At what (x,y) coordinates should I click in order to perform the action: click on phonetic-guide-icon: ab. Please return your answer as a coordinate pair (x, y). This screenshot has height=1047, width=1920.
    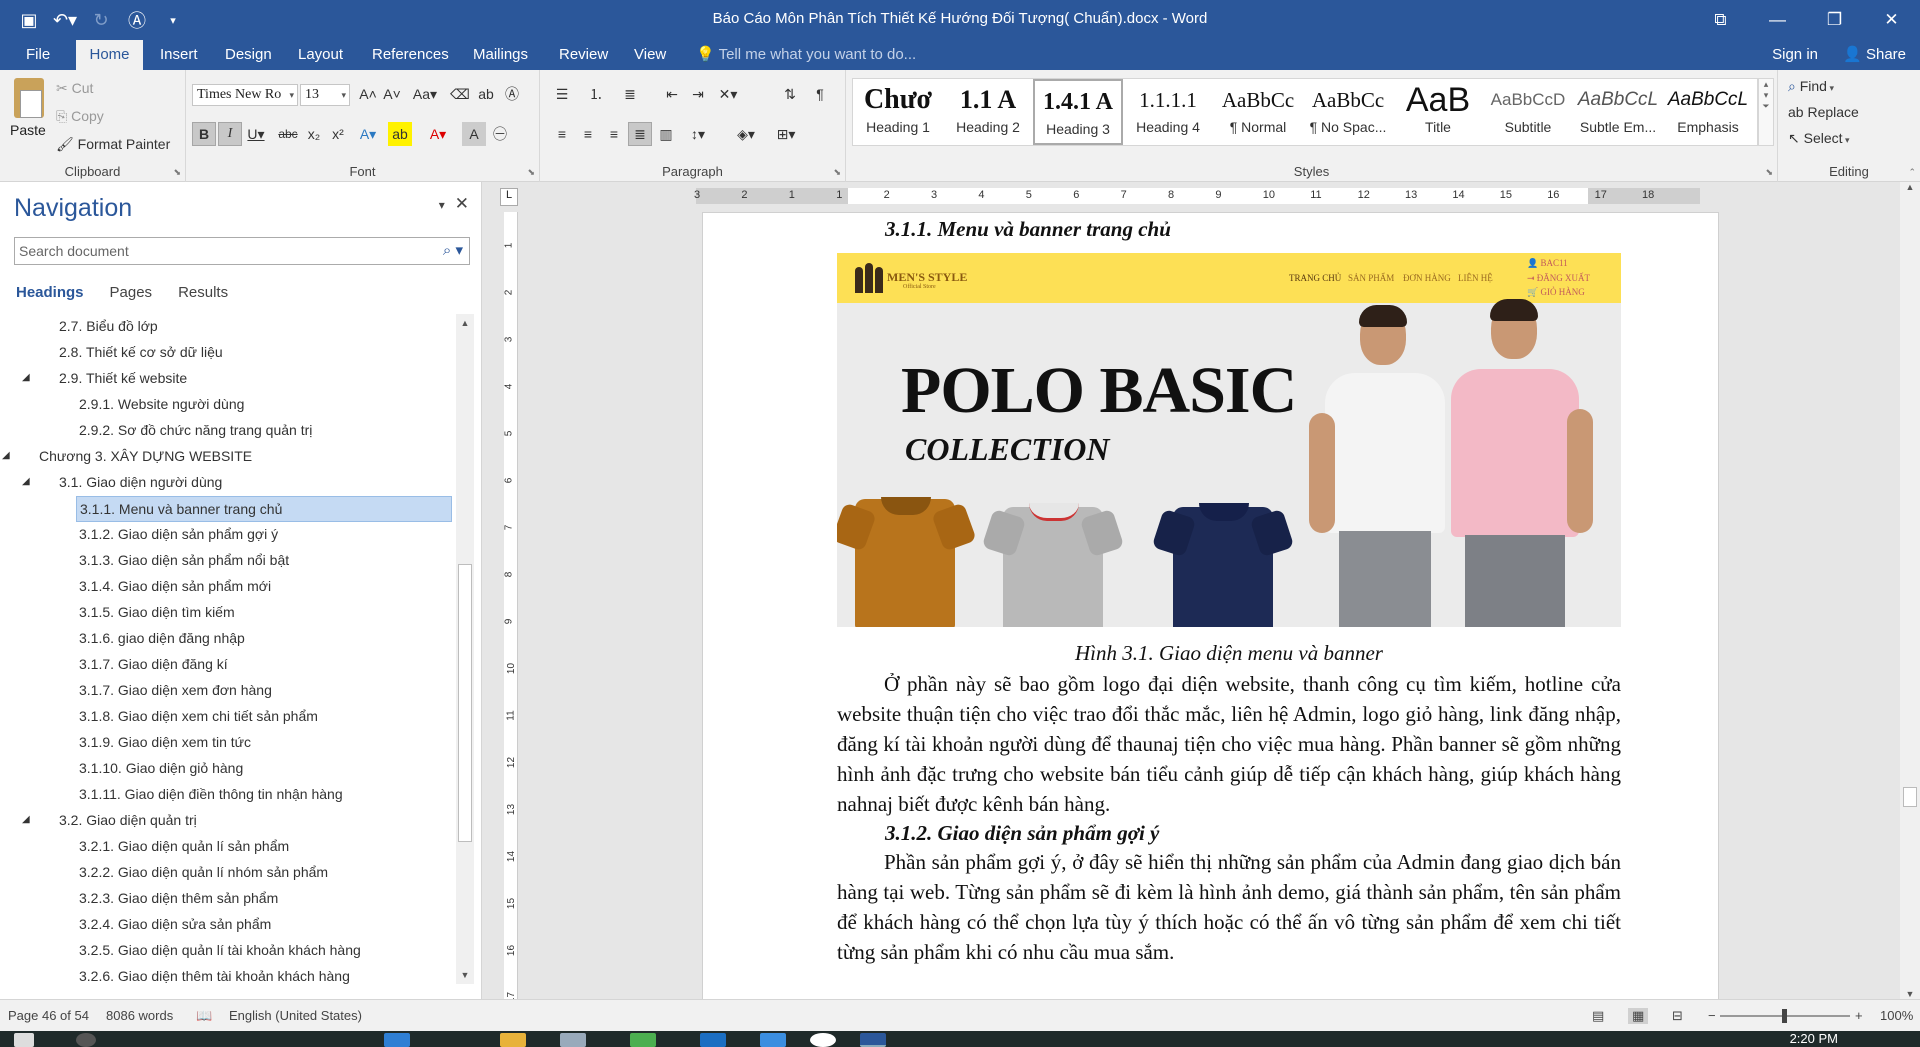
    Looking at the image, I should click on (486, 94).